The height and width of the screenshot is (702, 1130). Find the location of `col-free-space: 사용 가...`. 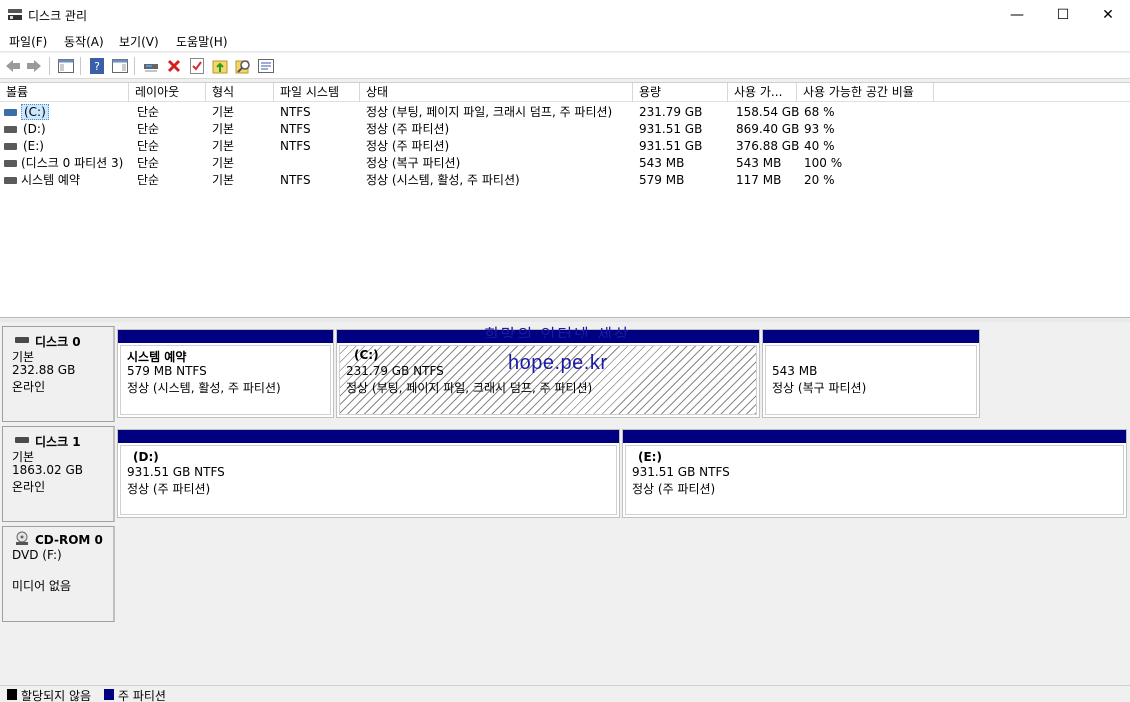

col-free-space: 사용 가... is located at coordinates (762, 92).